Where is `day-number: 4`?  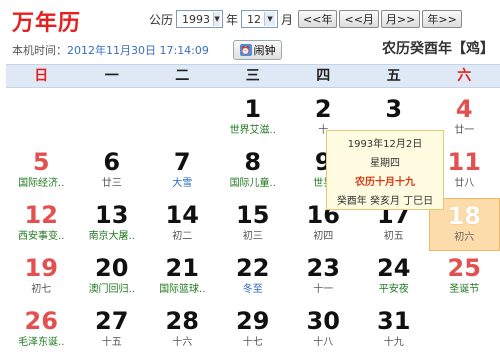 day-number: 4 is located at coordinates (464, 109).